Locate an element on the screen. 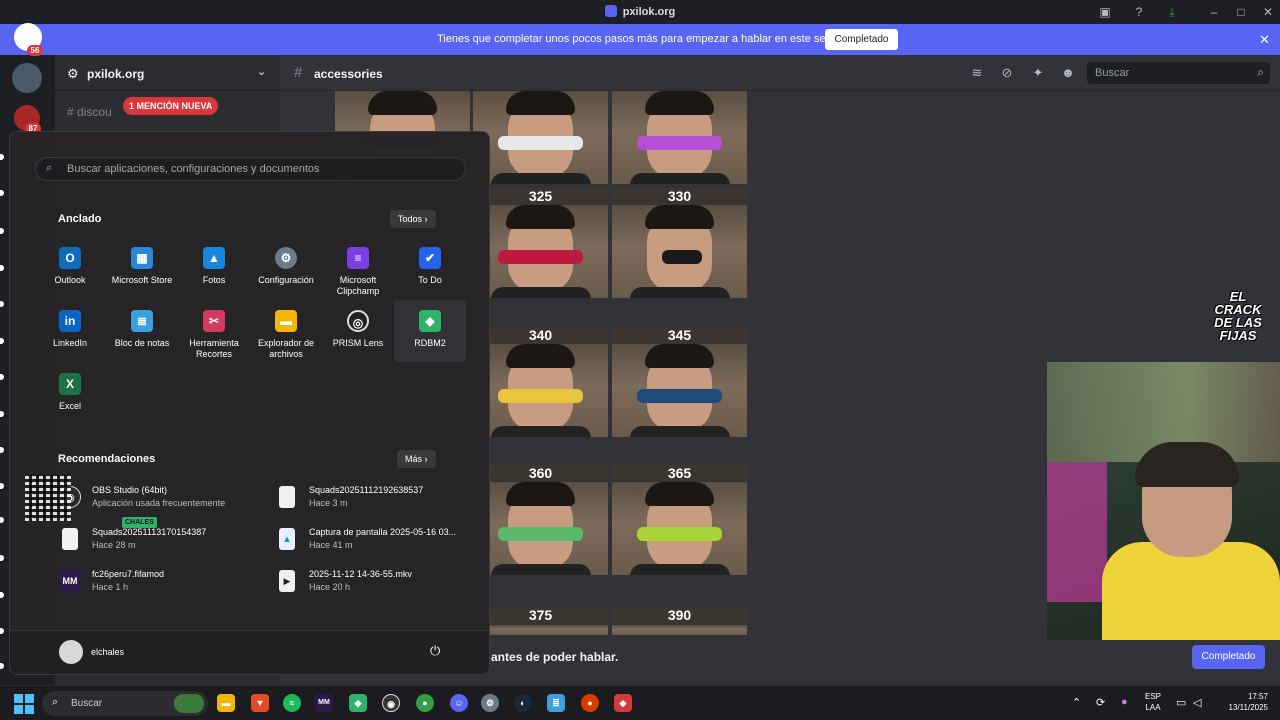  pinned-app-snipping: ✂ Herramienta Recortes is located at coordinates (214, 340).